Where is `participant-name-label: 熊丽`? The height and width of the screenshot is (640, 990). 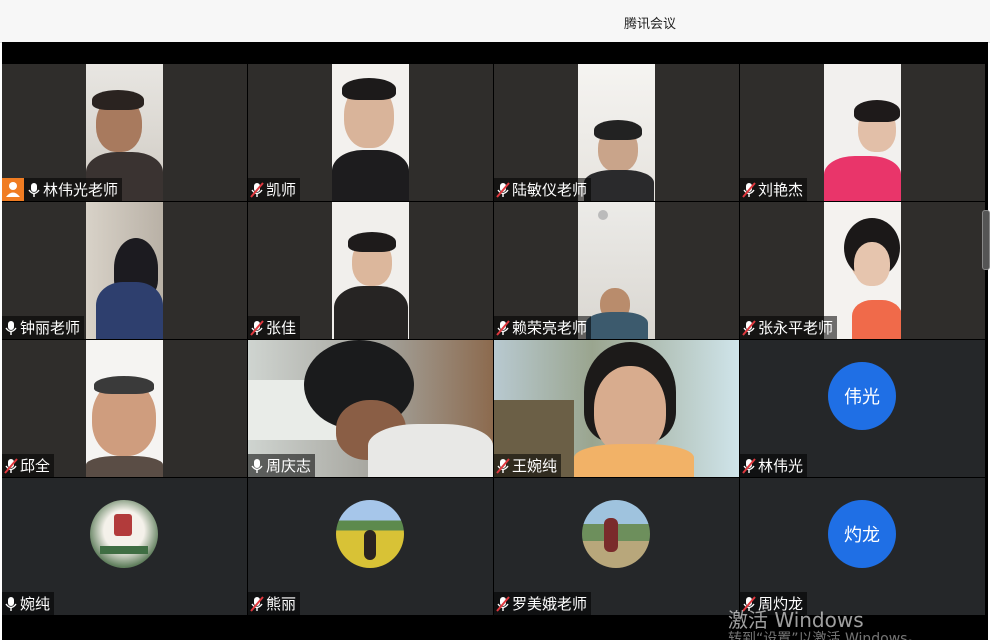
participant-name-label: 熊丽 is located at coordinates (274, 603).